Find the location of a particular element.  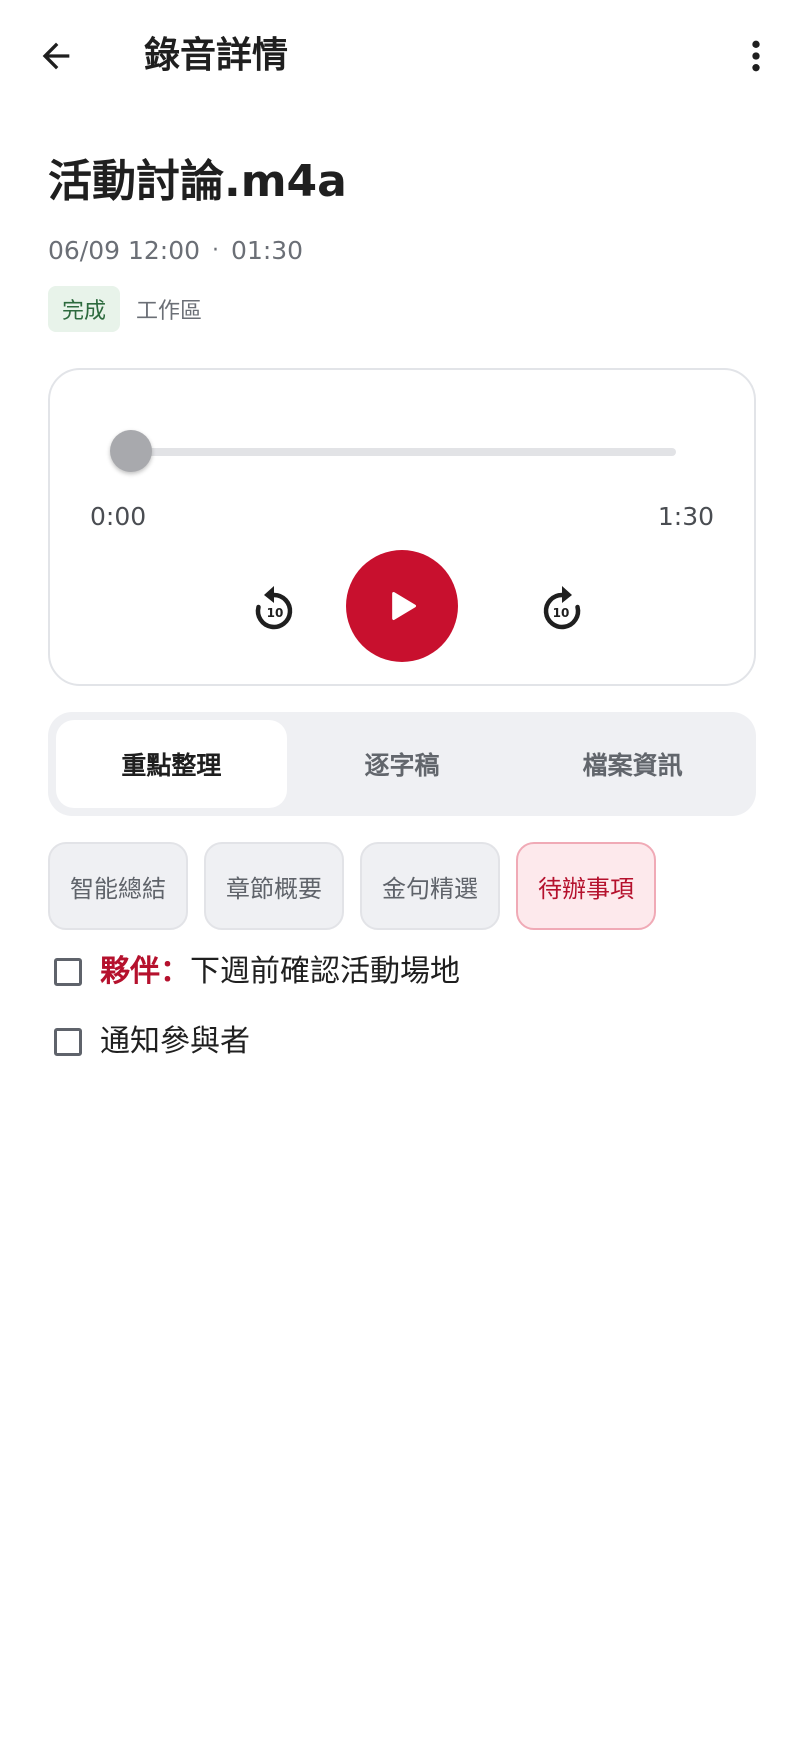

todo-text: 通知參與者 is located at coordinates (175, 1042).